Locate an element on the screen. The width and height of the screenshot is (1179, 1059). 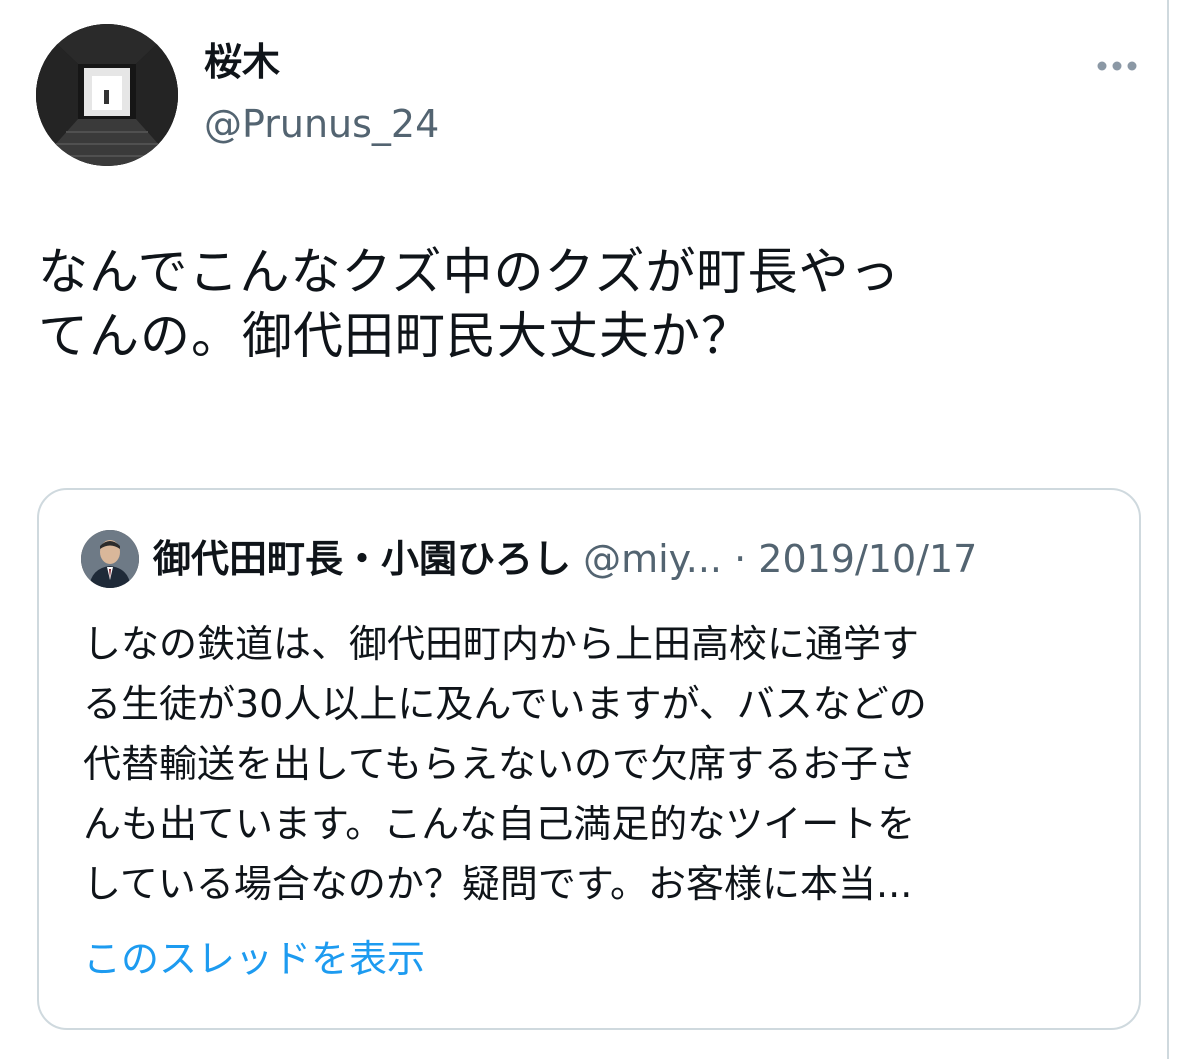
quoted-header: 御代田町長・小園ひろし @miy... · 2019/10/17 is located at coordinates (633, 561).